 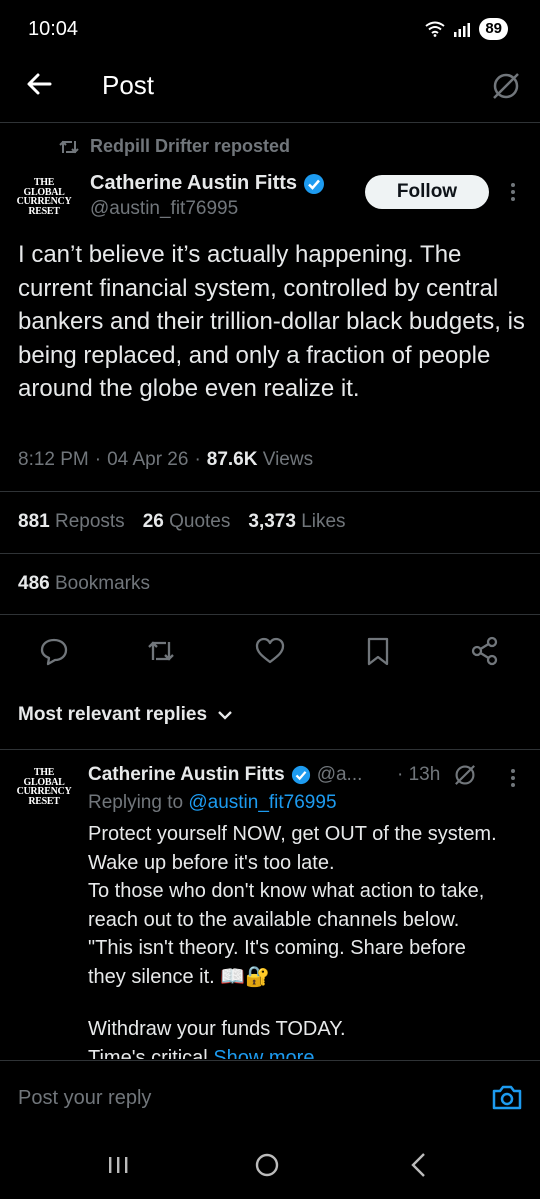 What do you see at coordinates (270, 491) in the screenshot?
I see `meta-divider` at bounding box center [270, 491].